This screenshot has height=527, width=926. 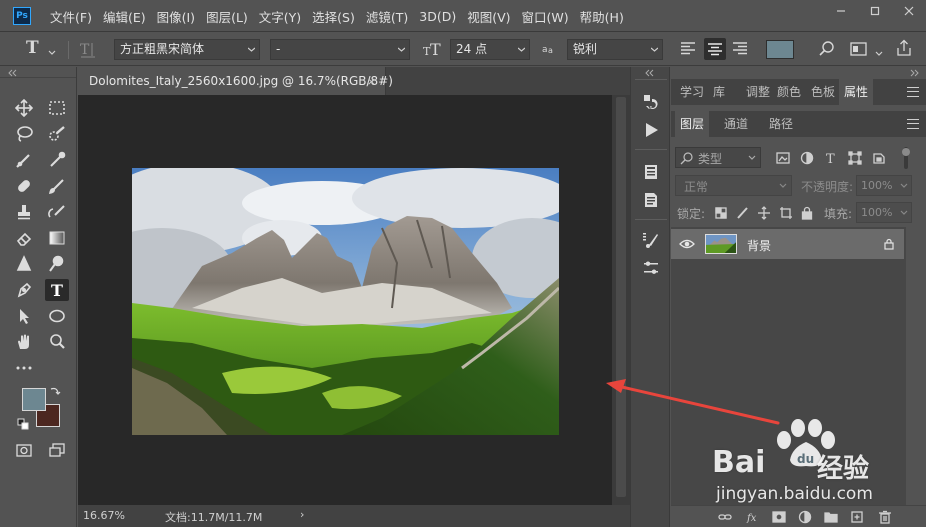 I want to click on filter-shape-icon, so click(x=855, y=158).